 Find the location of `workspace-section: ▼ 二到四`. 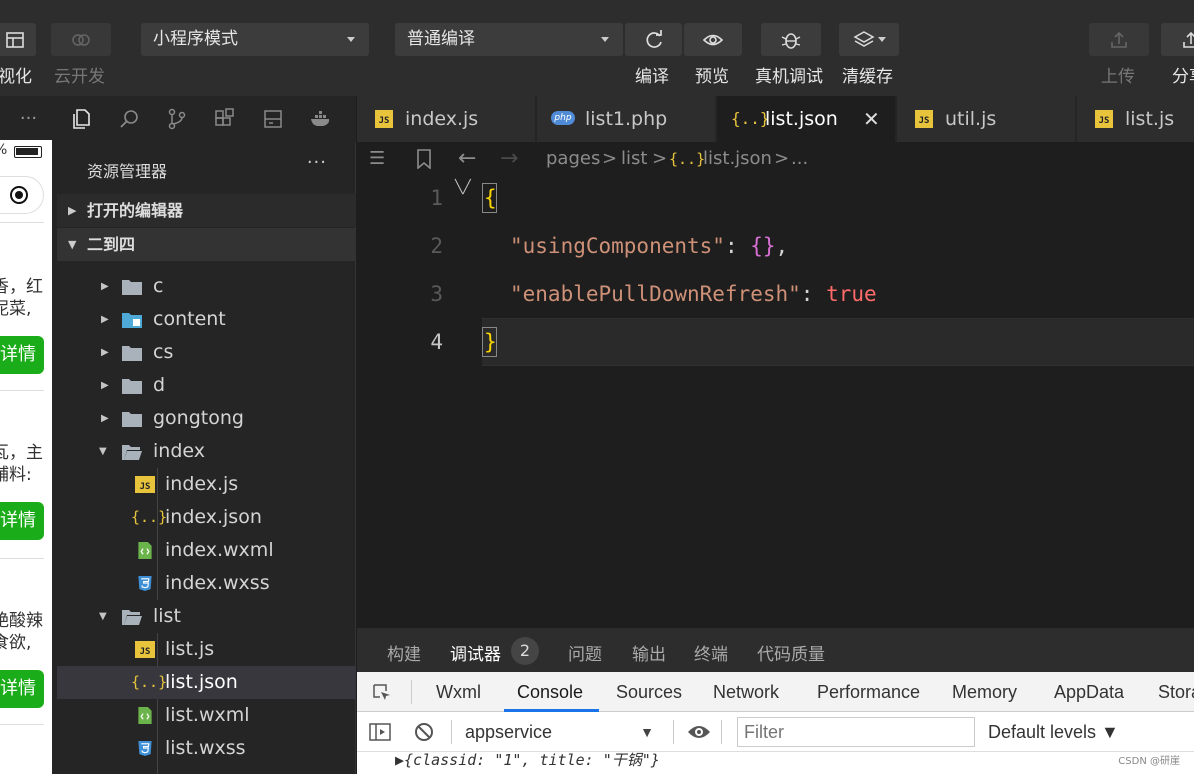

workspace-section: ▼ 二到四 is located at coordinates (206, 244).